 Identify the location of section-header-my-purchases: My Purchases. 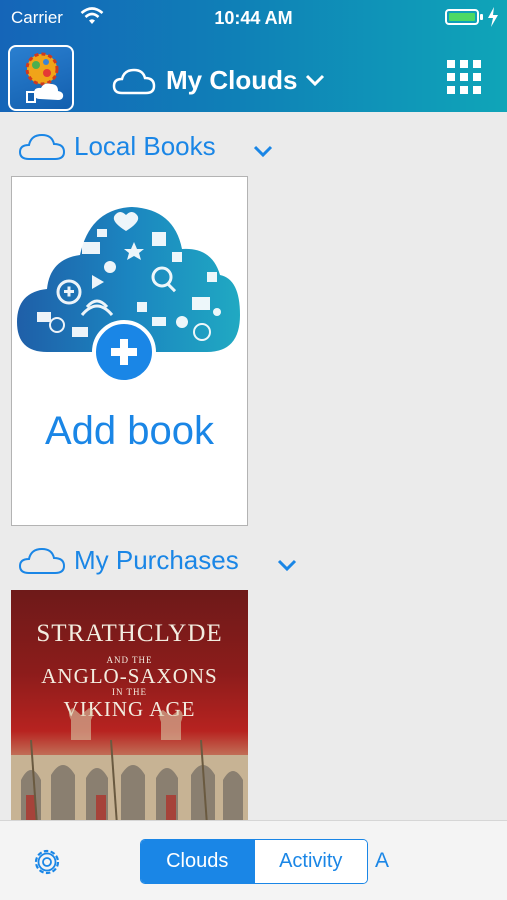
(128, 560).